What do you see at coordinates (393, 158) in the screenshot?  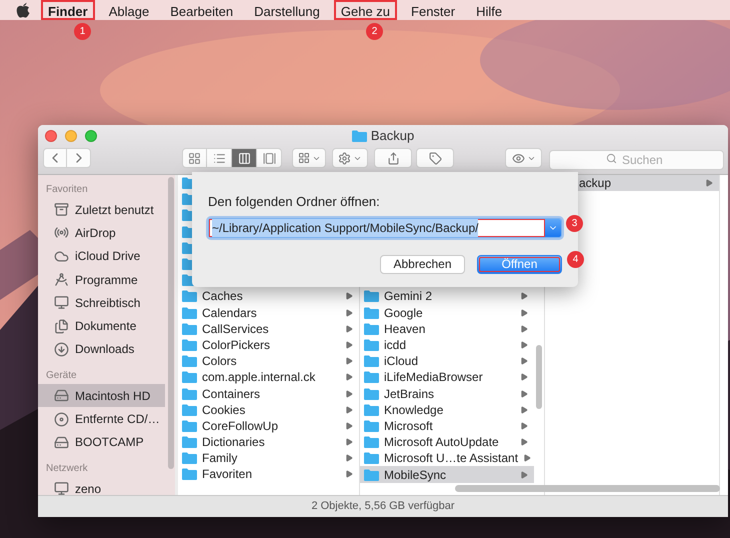 I see `share-button` at bounding box center [393, 158].